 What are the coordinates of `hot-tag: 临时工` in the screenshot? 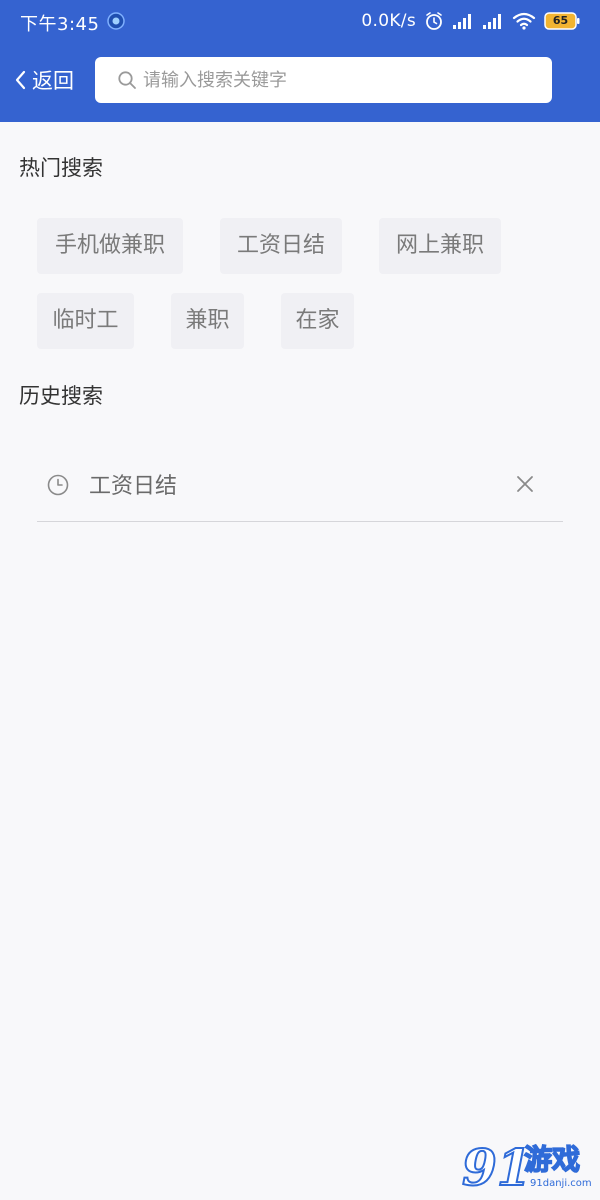 It's located at (85, 321).